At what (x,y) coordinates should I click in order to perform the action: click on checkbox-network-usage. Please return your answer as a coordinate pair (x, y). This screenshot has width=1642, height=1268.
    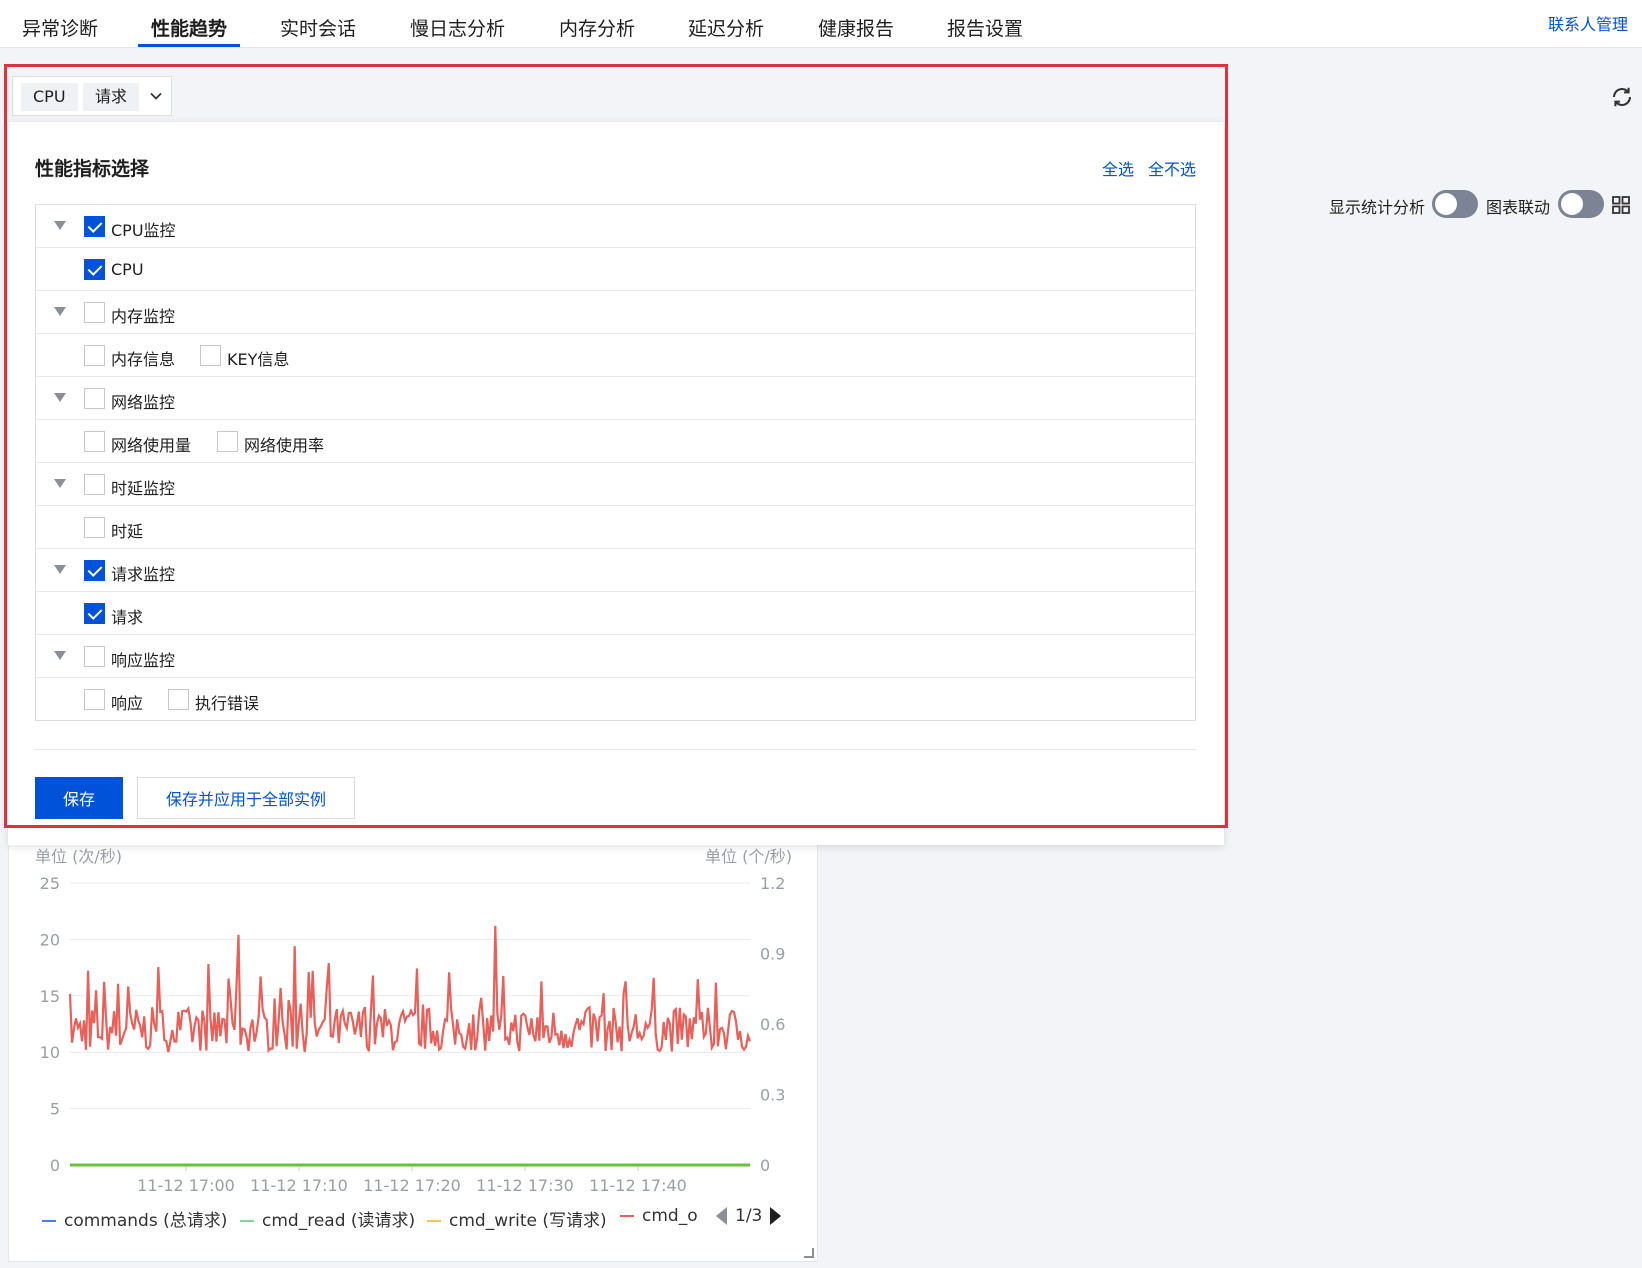
    Looking at the image, I should click on (94, 441).